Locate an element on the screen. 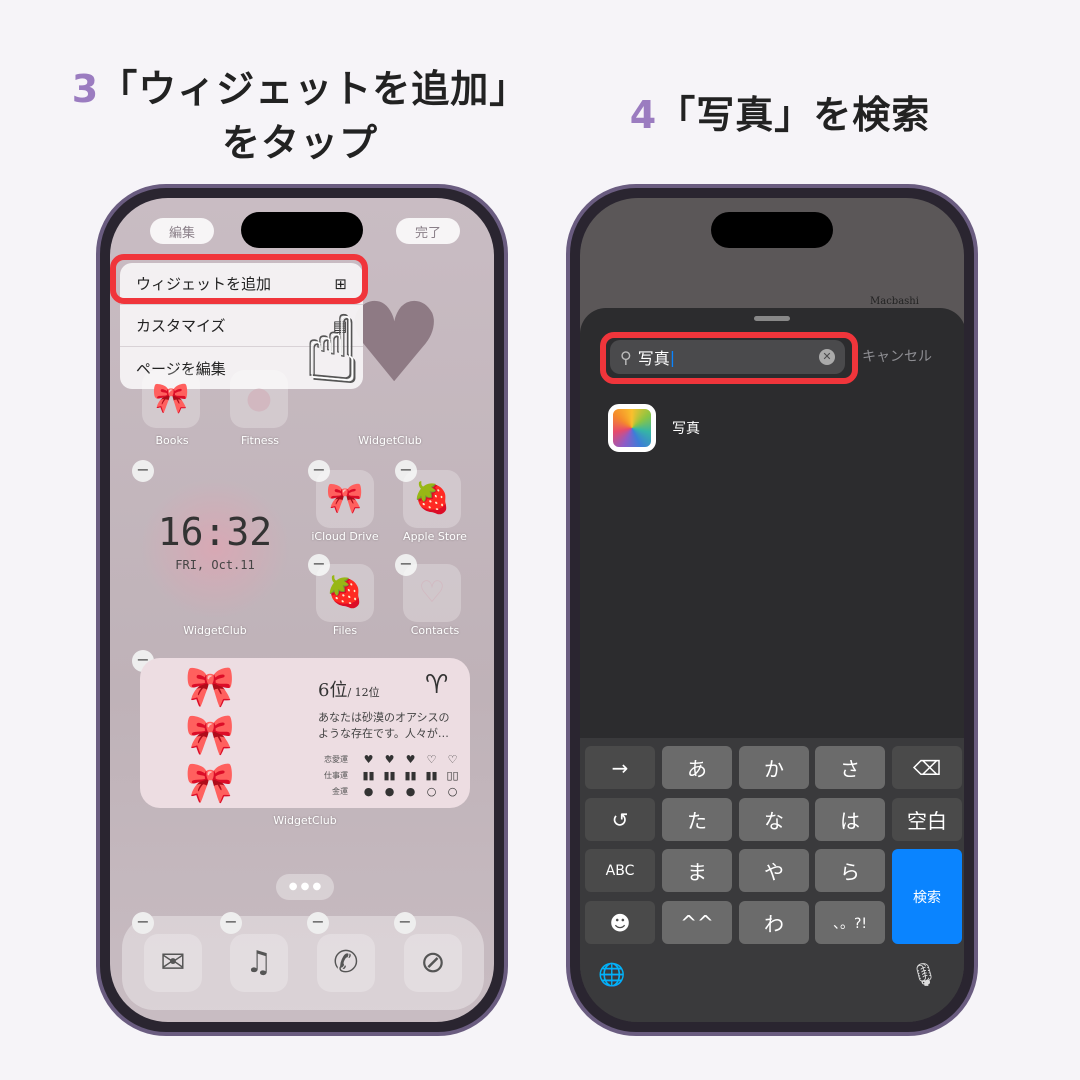 The image size is (1080, 1080). key: ^^ is located at coordinates (697, 922).